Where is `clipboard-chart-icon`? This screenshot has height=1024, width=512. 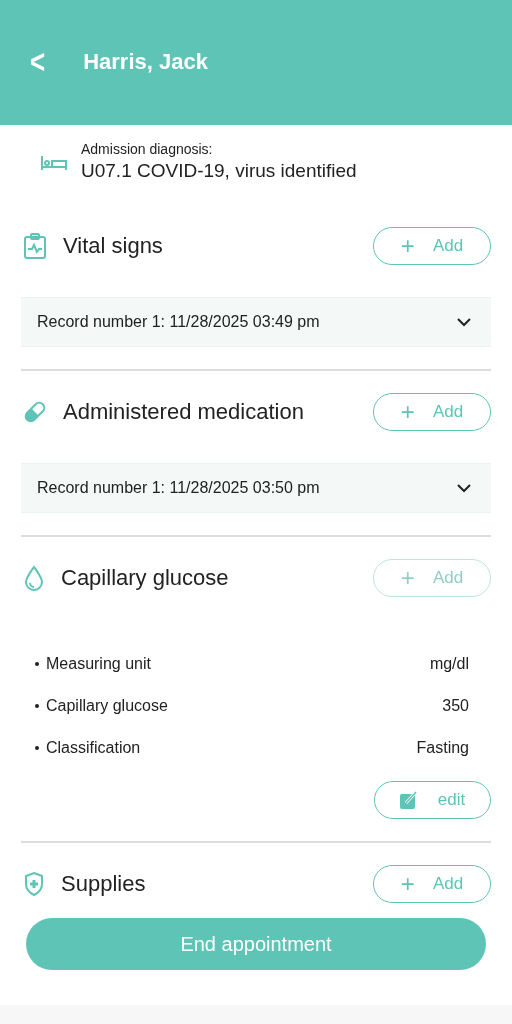 clipboard-chart-icon is located at coordinates (35, 246).